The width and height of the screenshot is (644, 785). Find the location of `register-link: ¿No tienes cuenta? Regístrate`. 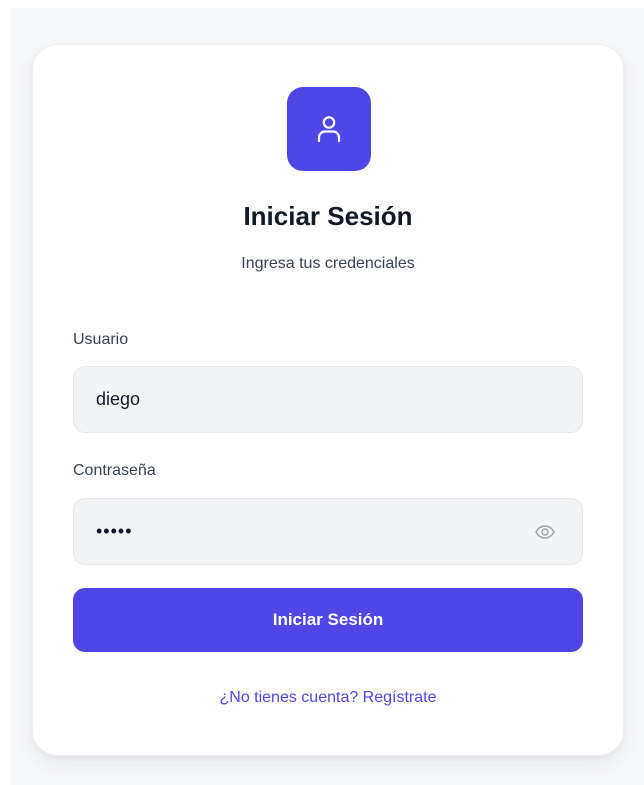

register-link: ¿No tienes cuenta? Regístrate is located at coordinates (327, 697).